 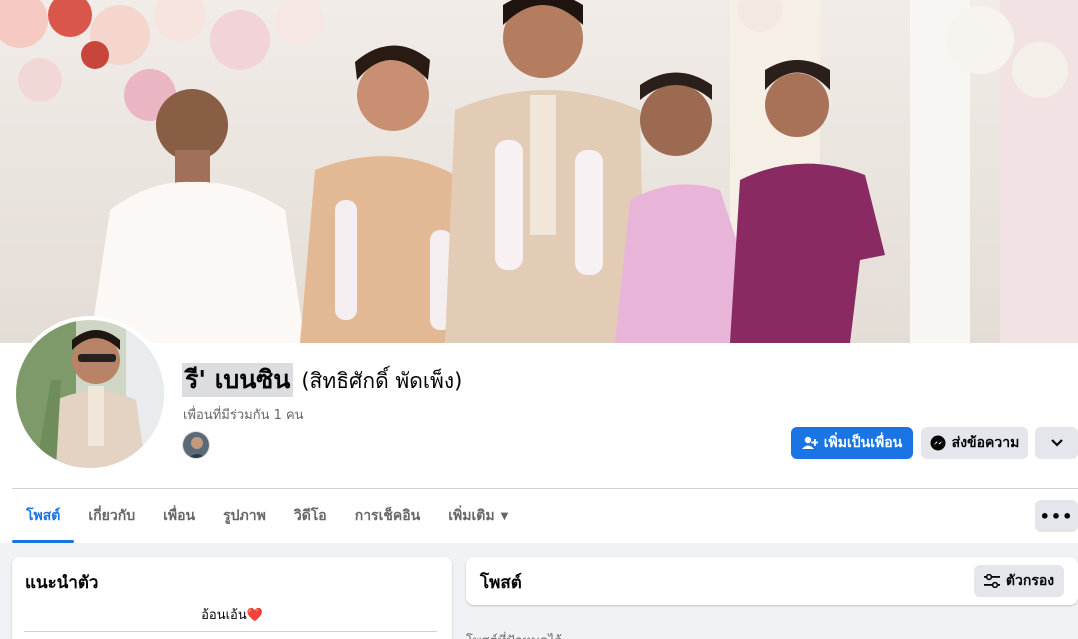 I want to click on profile-name-row: รี' เบนซิน (สิทธิศักดิ์ พัดเพ็ง), so click(x=322, y=380).